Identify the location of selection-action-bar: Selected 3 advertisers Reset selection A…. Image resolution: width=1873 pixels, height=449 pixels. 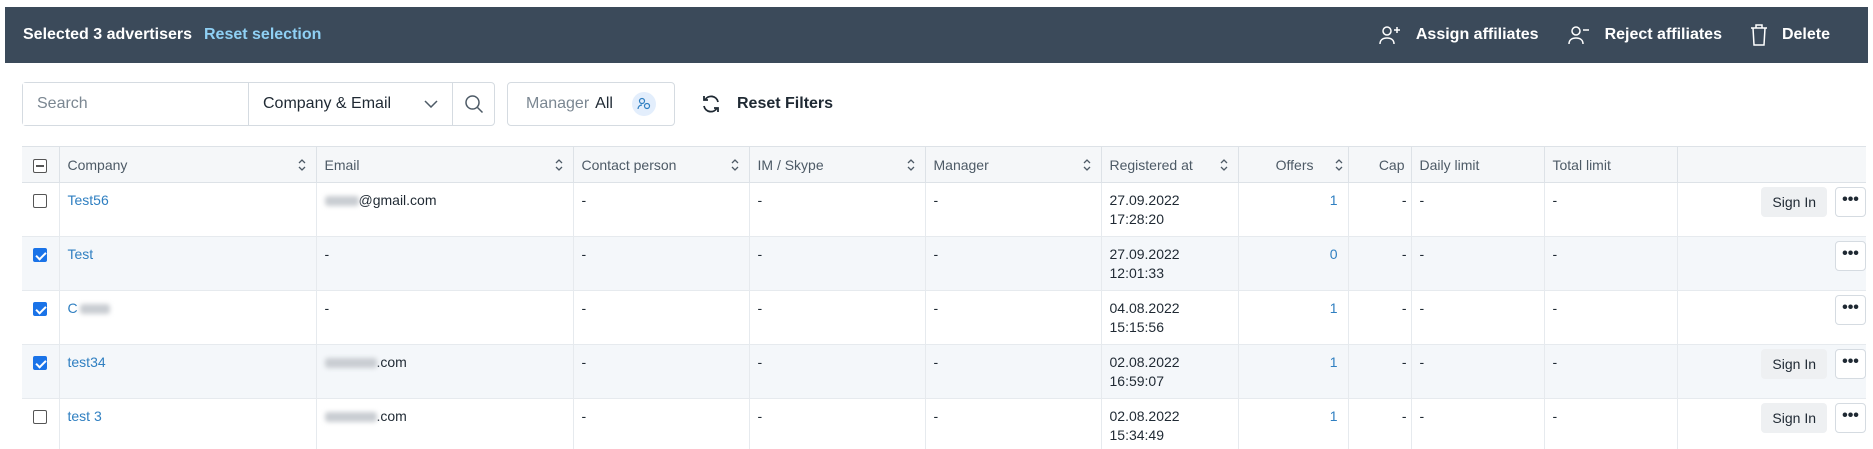
(936, 35).